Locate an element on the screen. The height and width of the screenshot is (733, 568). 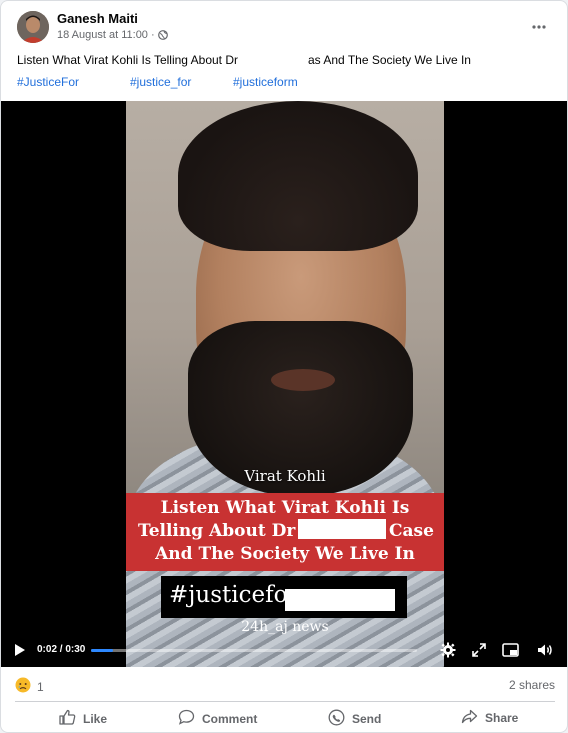
caption-end: as And The Society We Live In is located at coordinates (389, 60).